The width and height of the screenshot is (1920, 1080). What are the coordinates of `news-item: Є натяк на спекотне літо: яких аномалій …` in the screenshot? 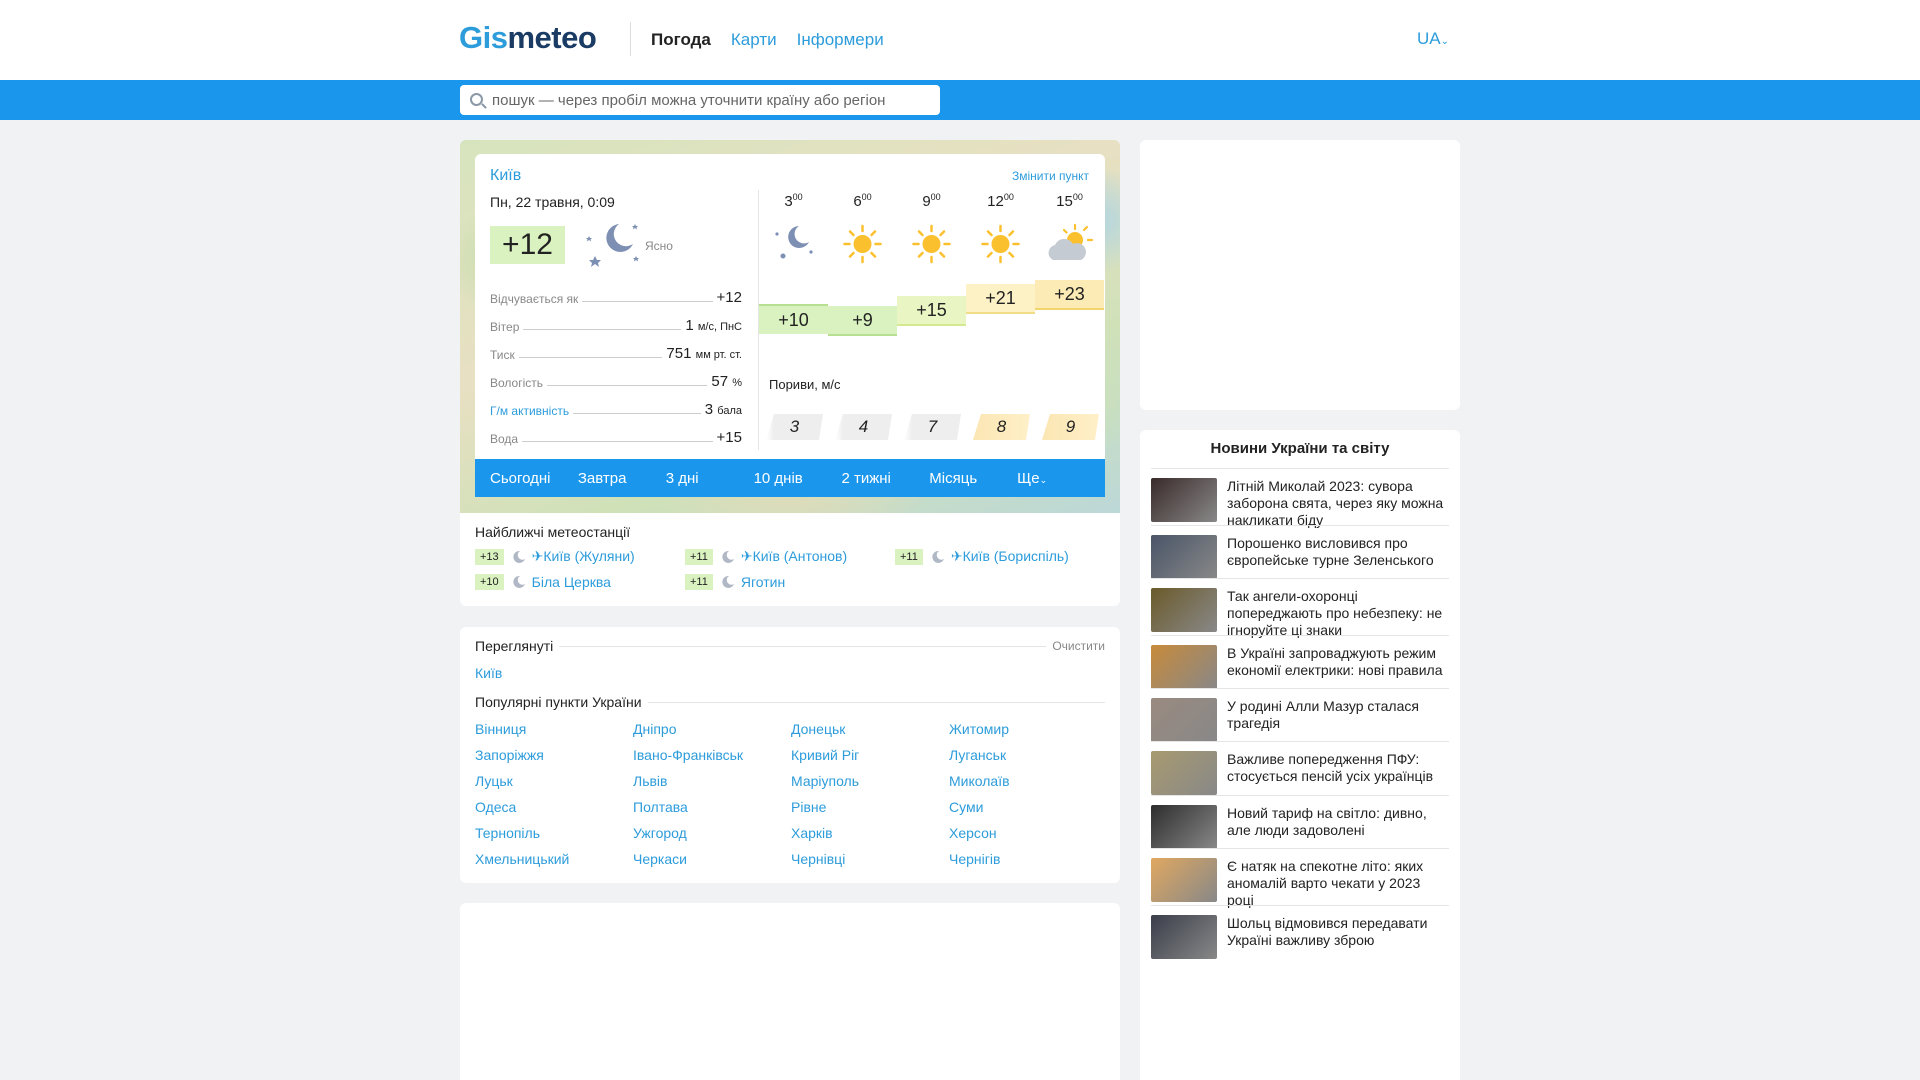 It's located at (1300, 878).